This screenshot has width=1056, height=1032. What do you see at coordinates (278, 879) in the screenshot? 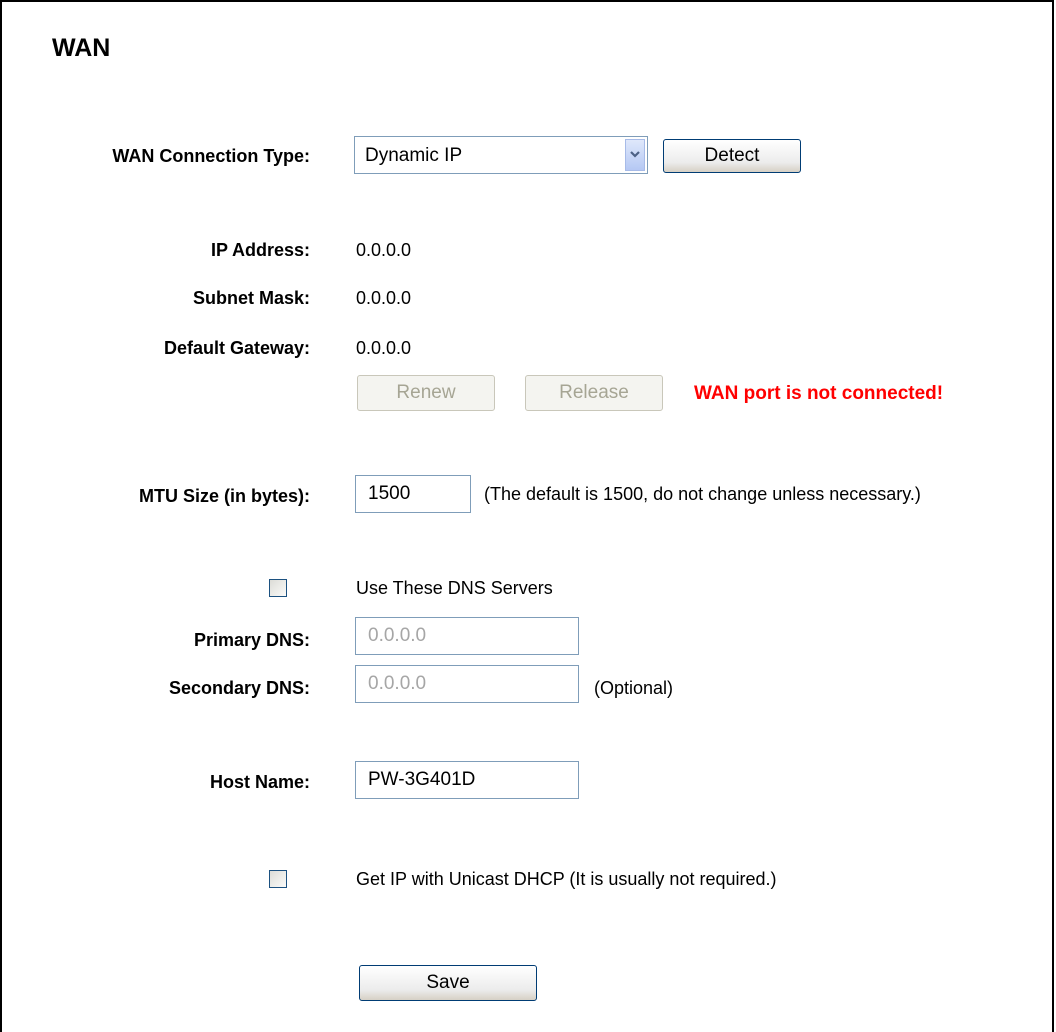
I see `unicast-dhcp-checkbox` at bounding box center [278, 879].